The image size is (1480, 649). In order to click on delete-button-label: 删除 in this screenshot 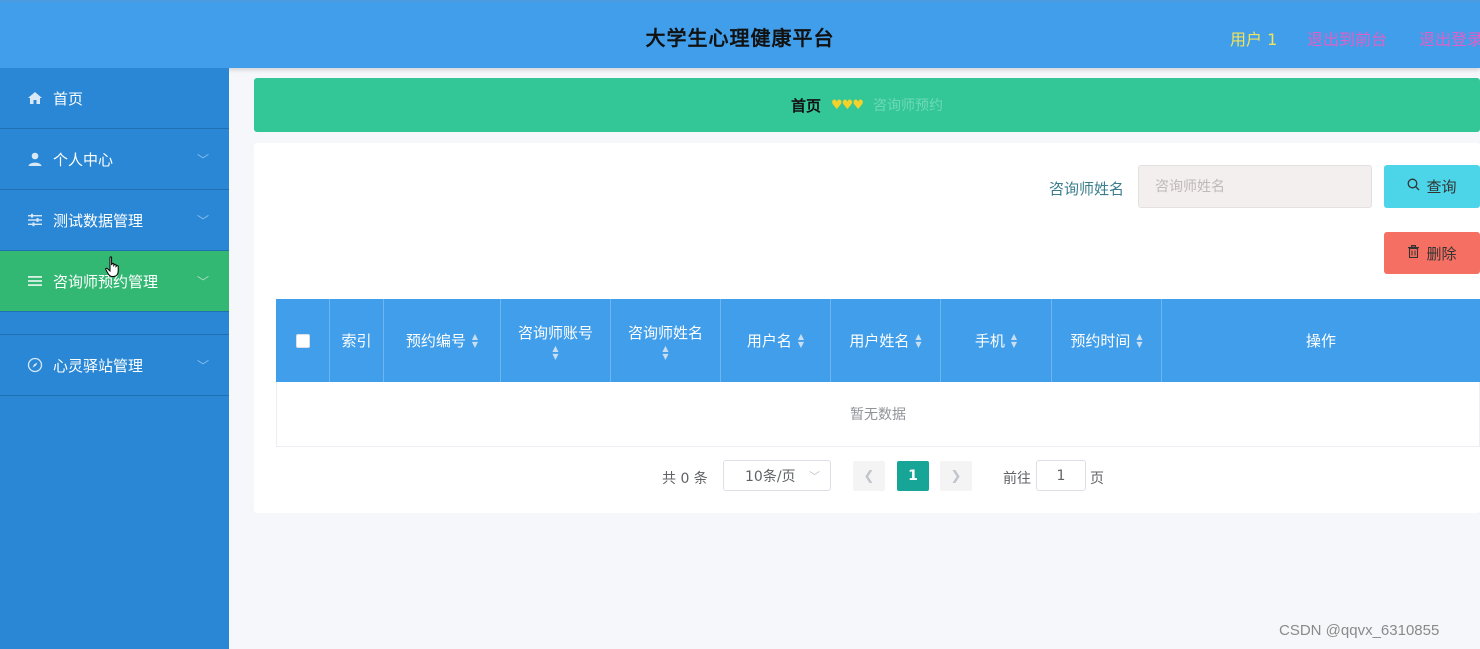, I will do `click(1441, 253)`.